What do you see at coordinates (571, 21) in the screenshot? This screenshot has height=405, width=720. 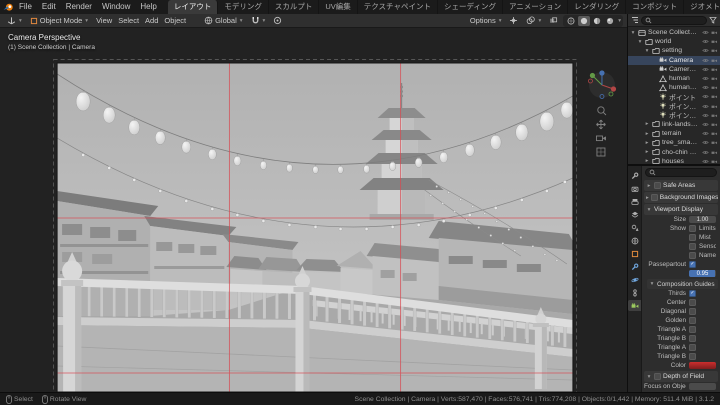 I see `shading-wireframe-button` at bounding box center [571, 21].